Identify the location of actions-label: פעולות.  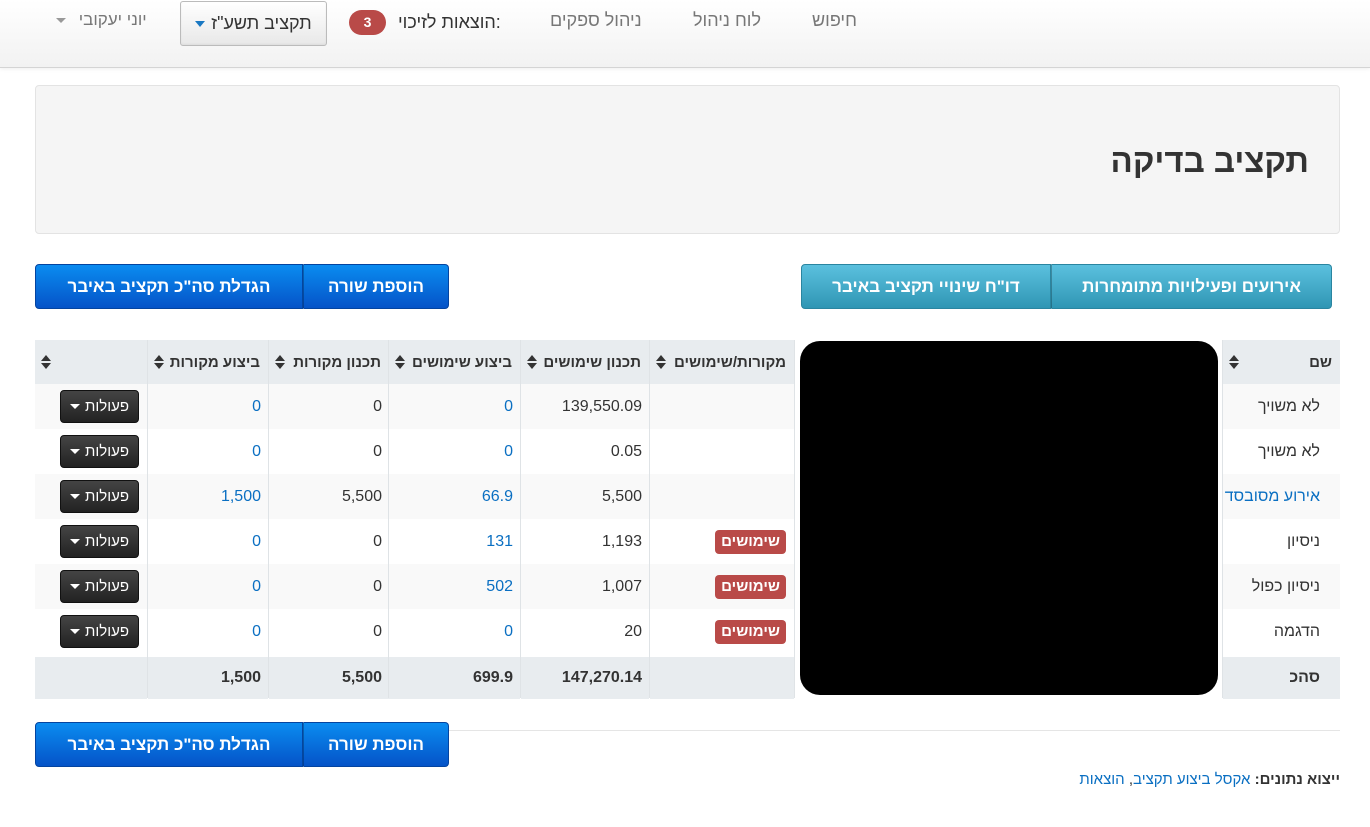
(107, 496).